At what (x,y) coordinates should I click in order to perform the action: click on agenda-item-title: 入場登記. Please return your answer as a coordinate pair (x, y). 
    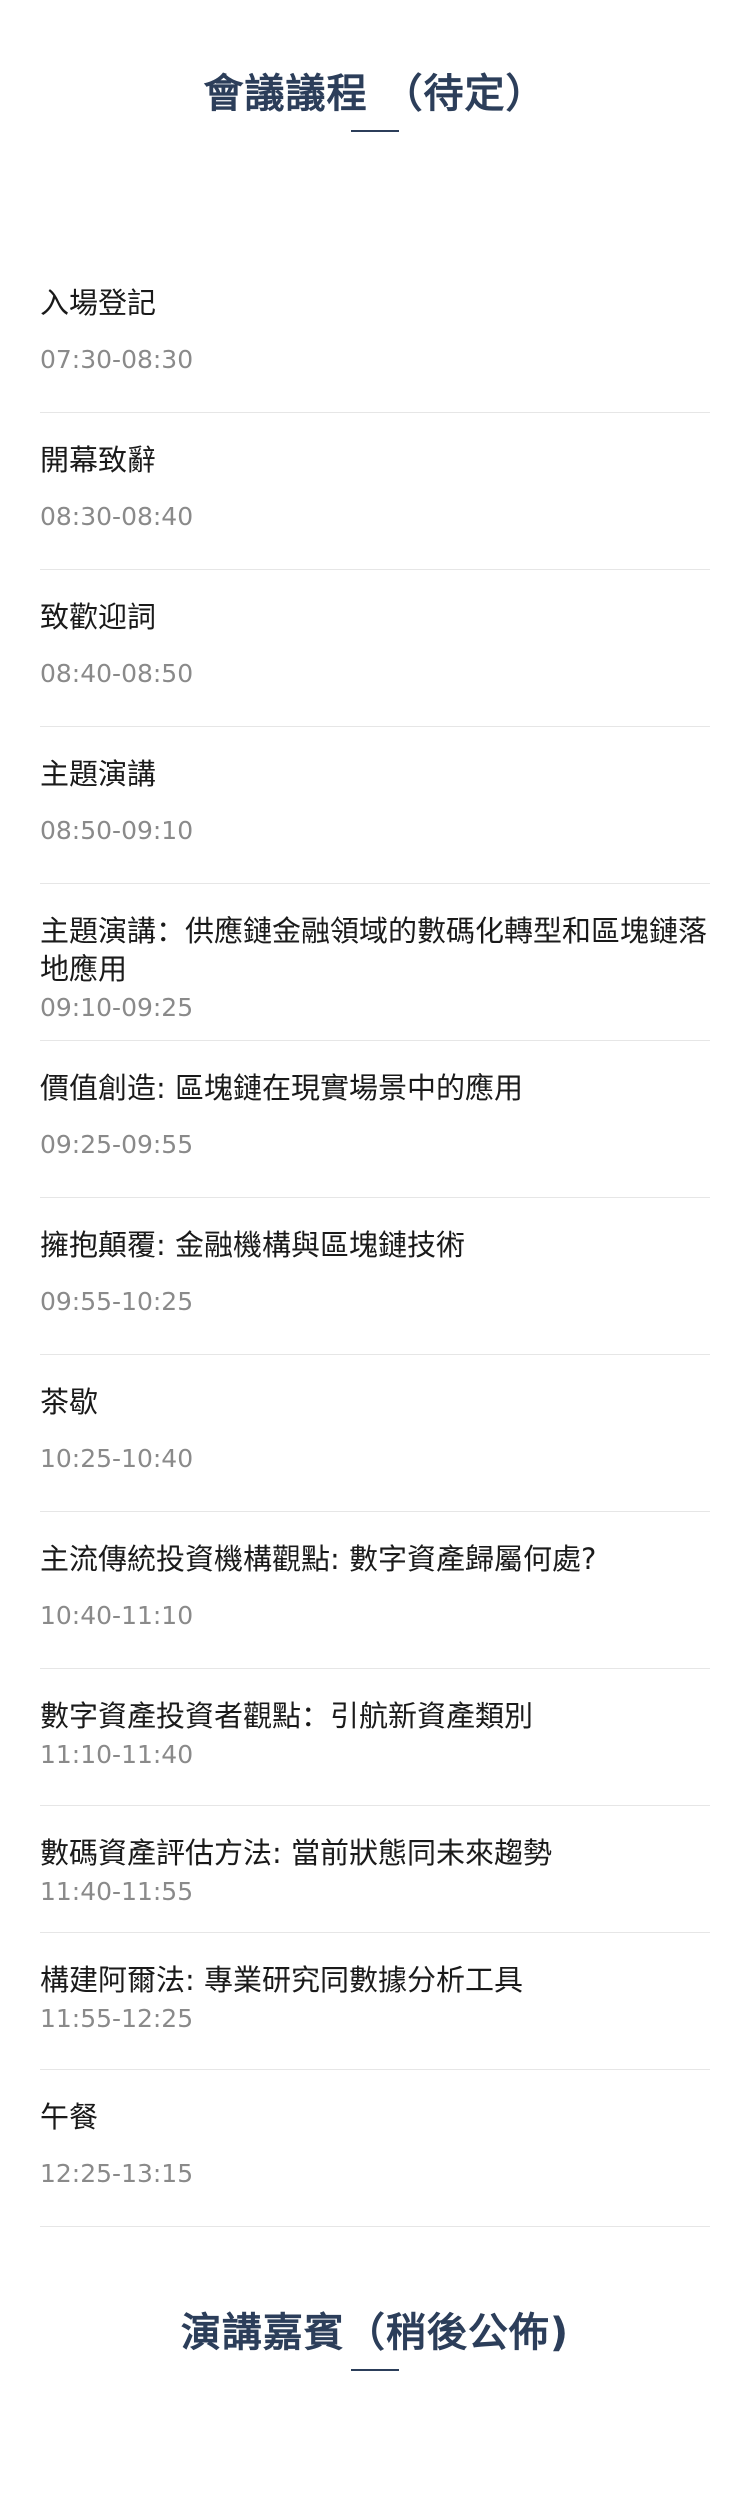
    Looking at the image, I should click on (98, 303).